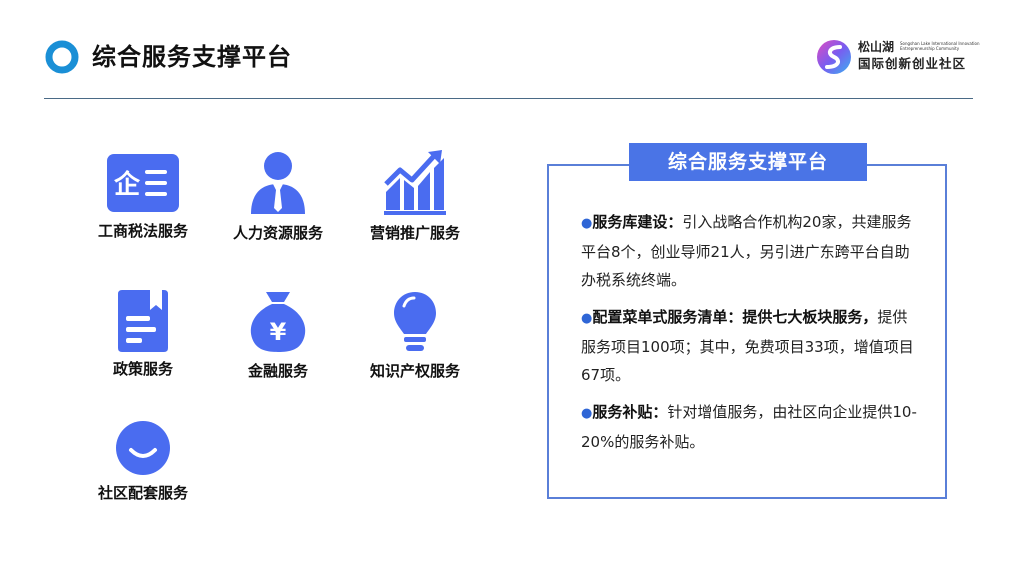 The width and height of the screenshot is (1023, 577). I want to click on service-label: 知识产权服务, so click(414, 371).